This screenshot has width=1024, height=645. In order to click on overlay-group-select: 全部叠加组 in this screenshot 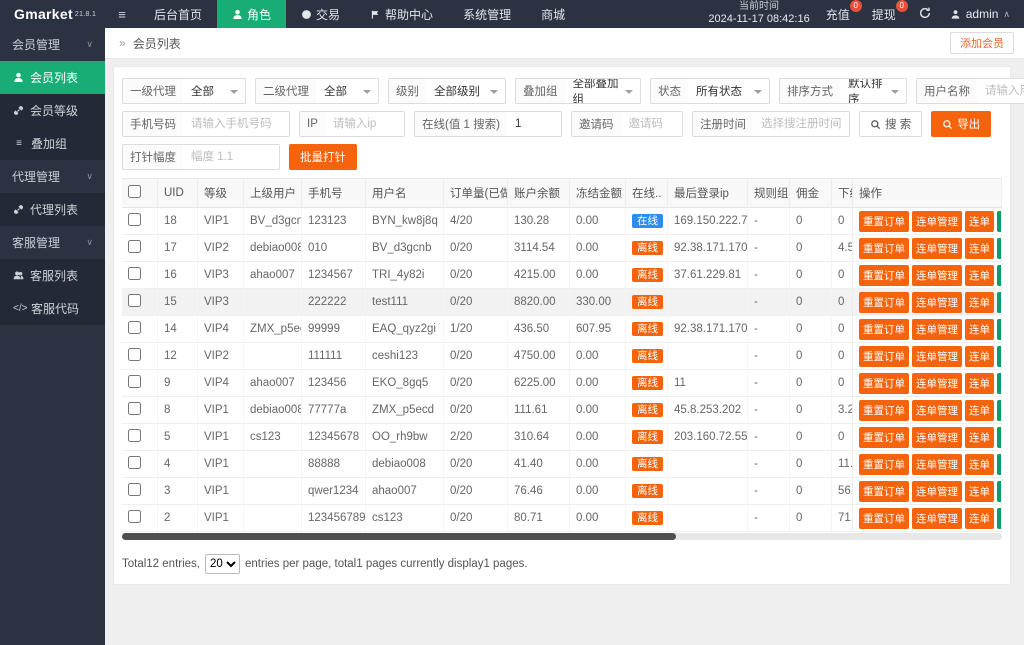, I will do `click(603, 91)`.